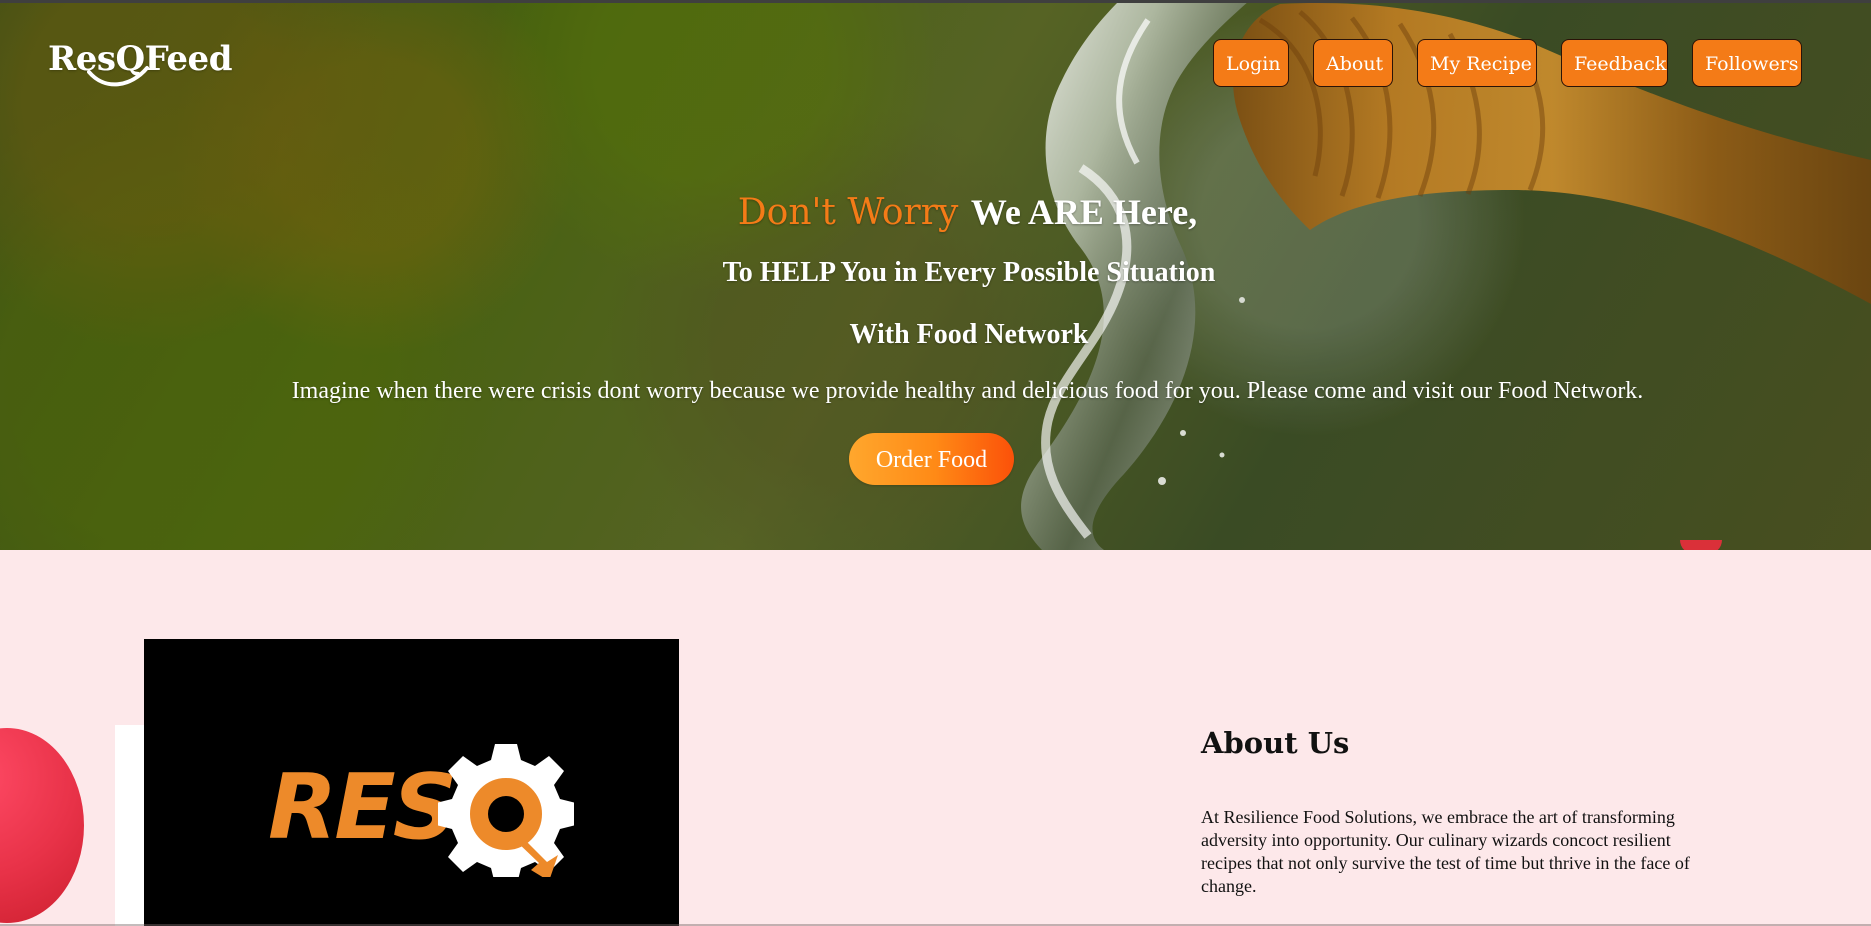 The height and width of the screenshot is (926, 1871). Describe the element at coordinates (969, 272) in the screenshot. I see `hero-subhead-help: To HELP You in Every Possible Situation` at that location.